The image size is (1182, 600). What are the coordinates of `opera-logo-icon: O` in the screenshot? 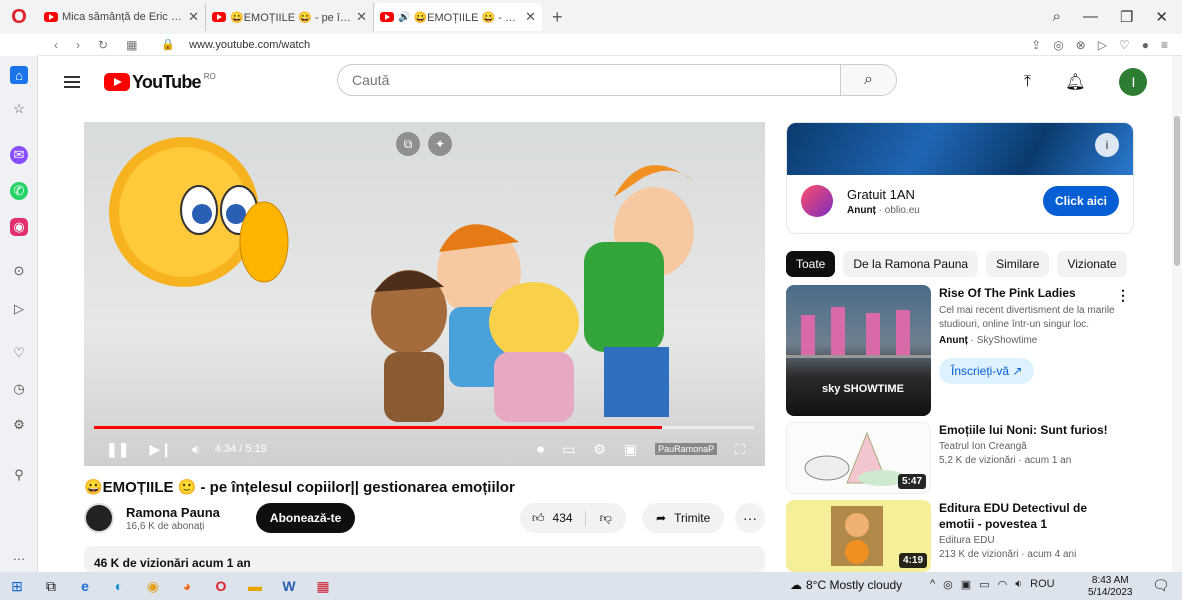 It's located at (19, 17).